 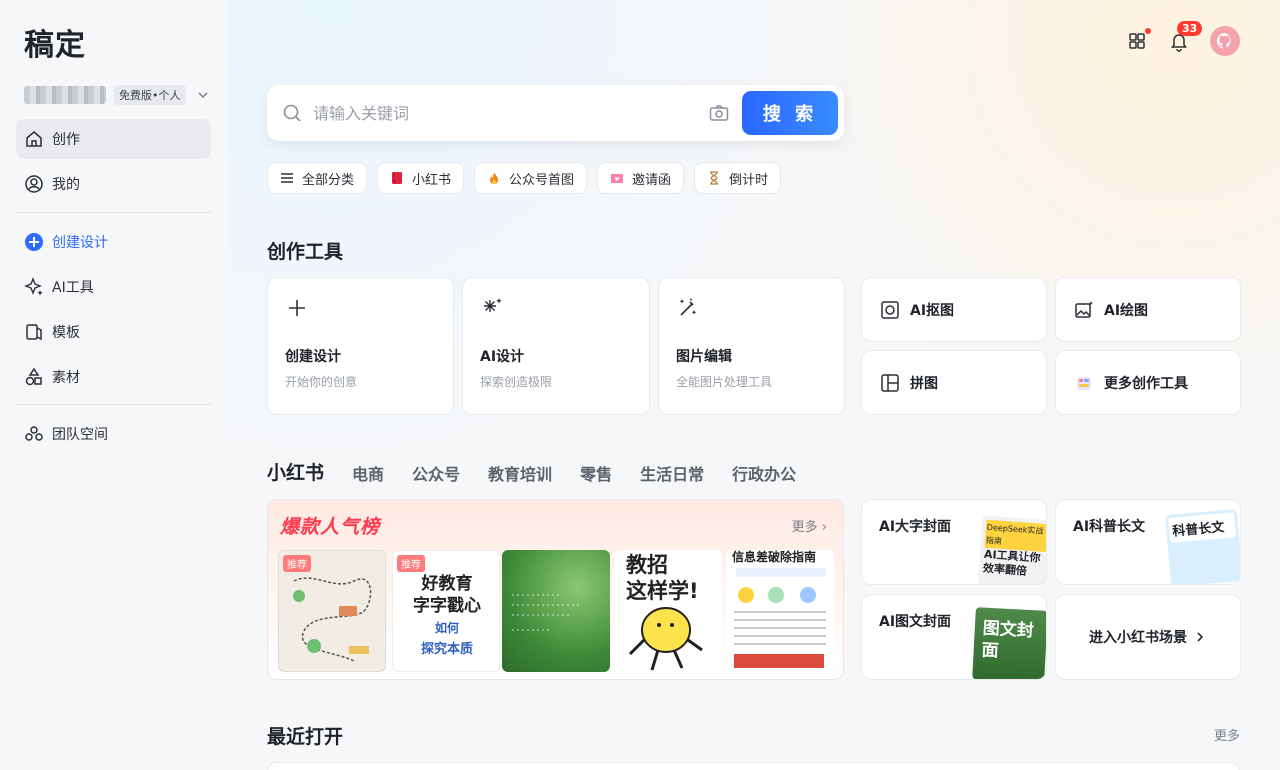 I want to click on xhs-card-ai-big-text-cover: AI大字封面 DeepSeek实战指南 AI工具让你效率翻倍, so click(x=954, y=542).